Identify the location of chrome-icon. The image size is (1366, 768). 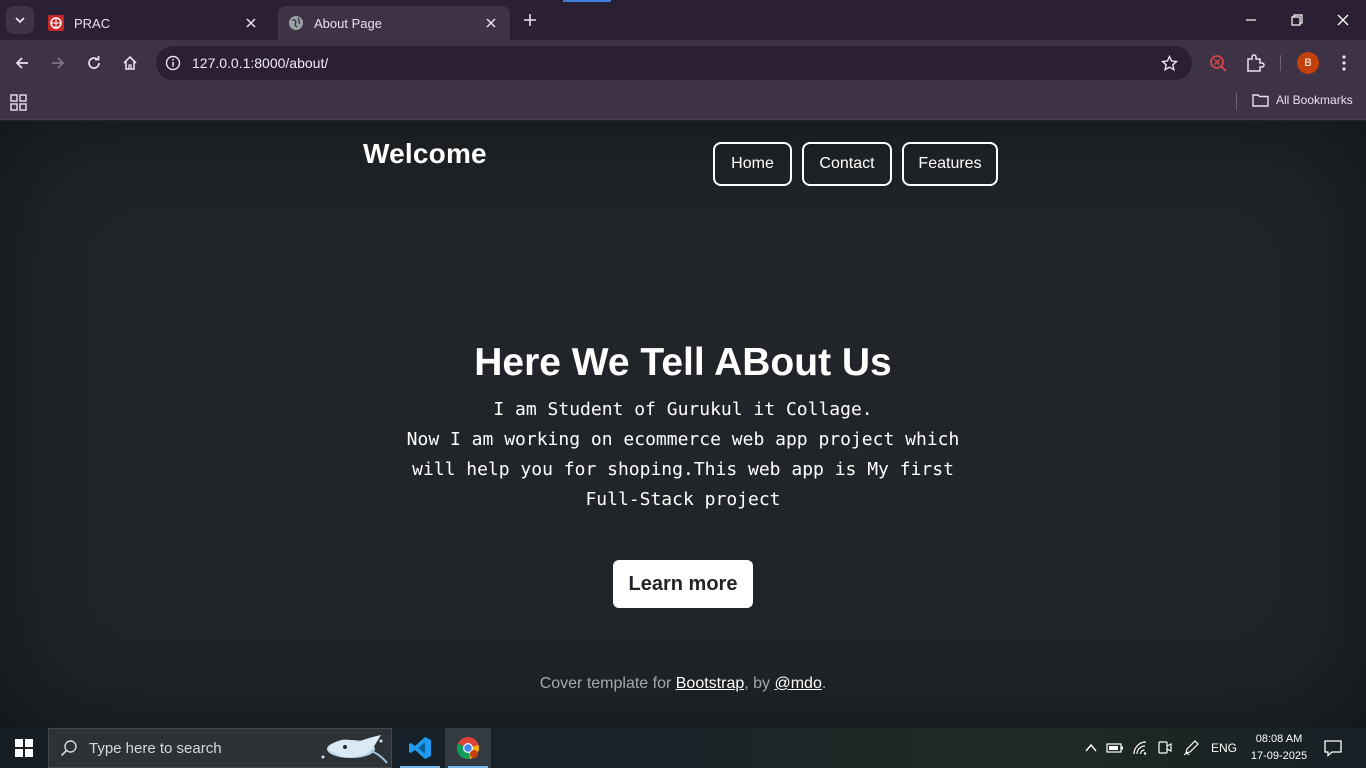
(467, 748).